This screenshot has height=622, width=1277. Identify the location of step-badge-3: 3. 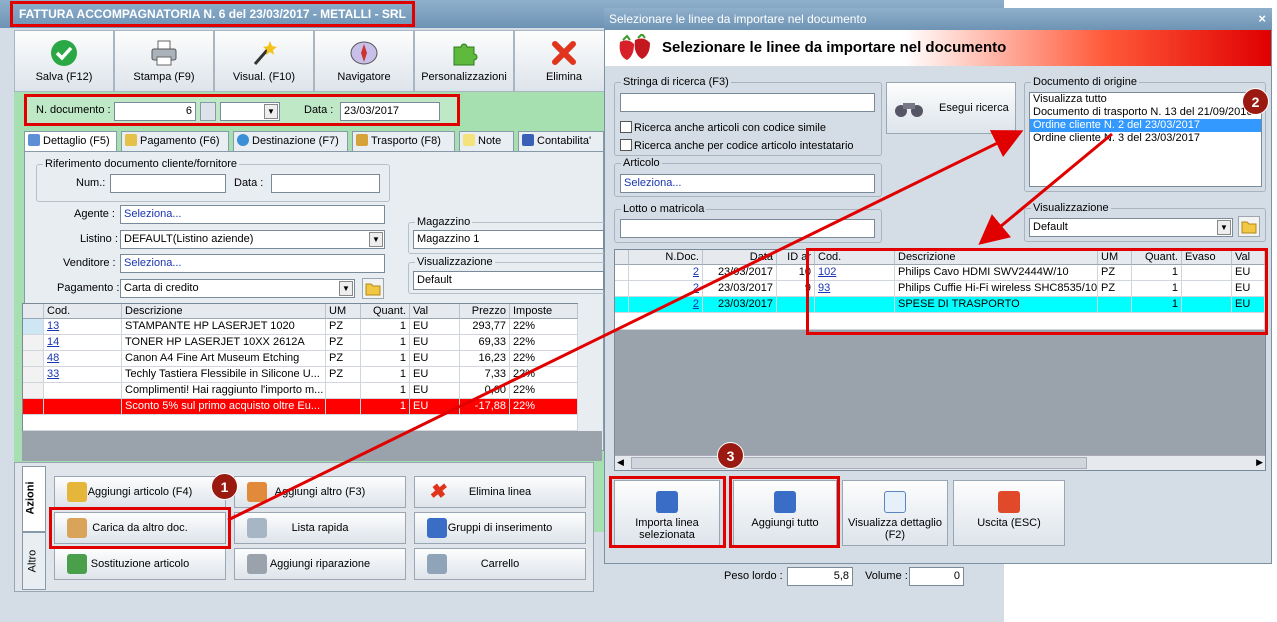
(730, 455).